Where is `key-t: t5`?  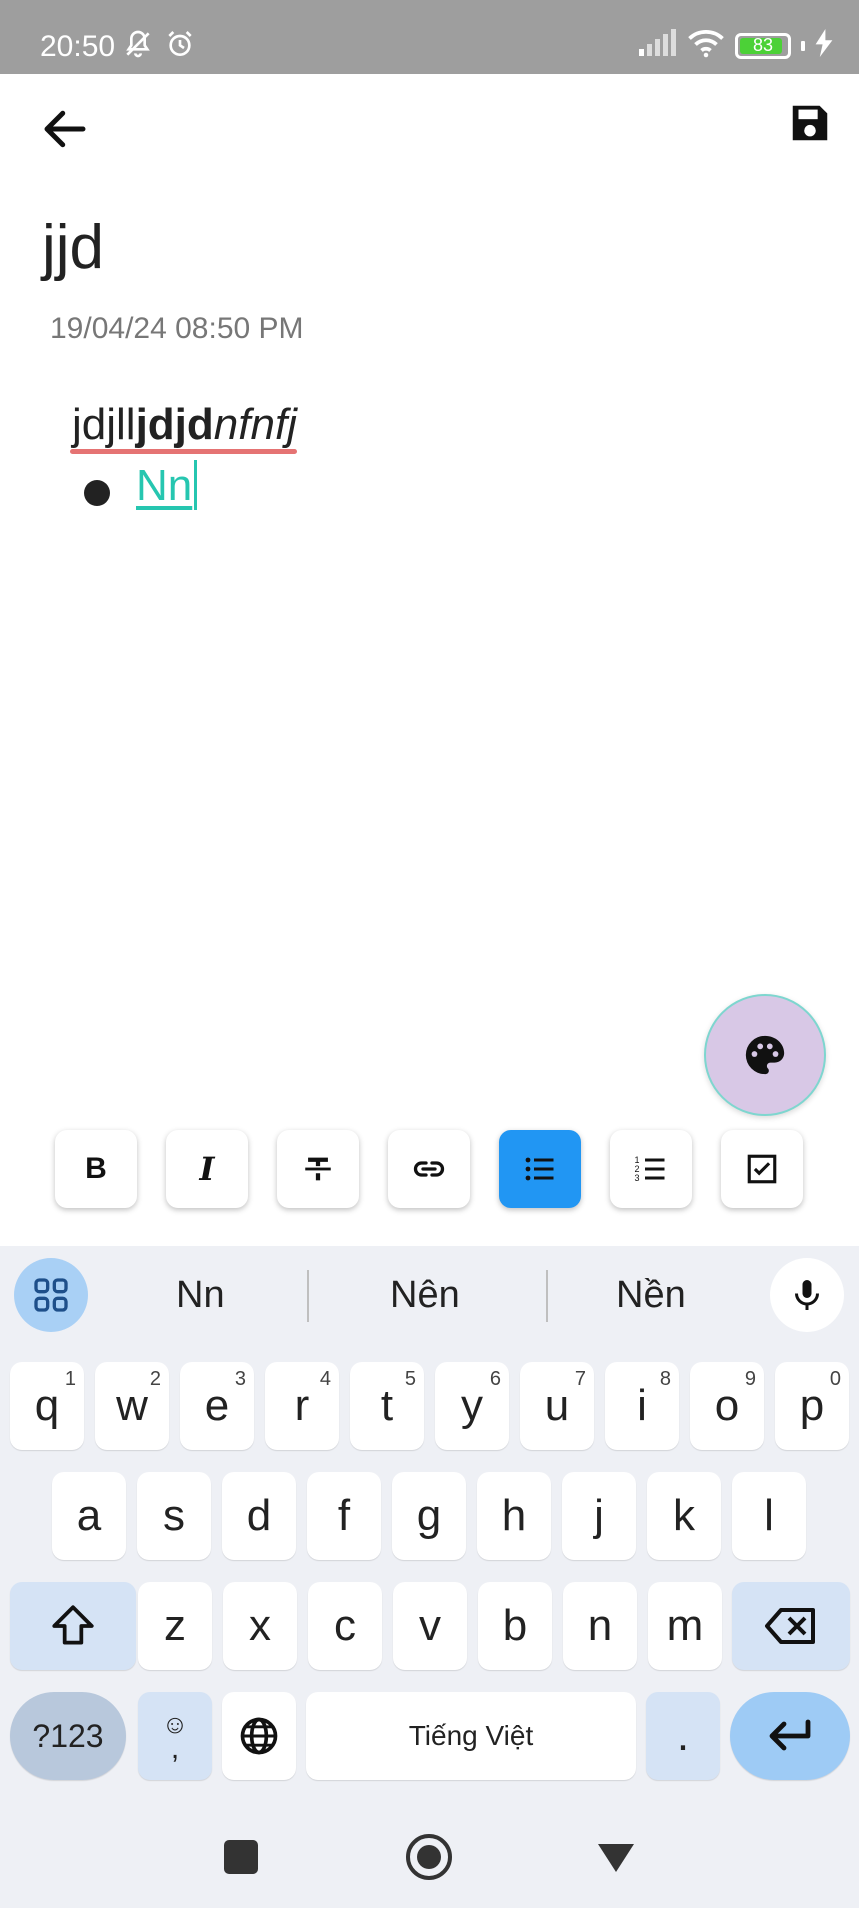 key-t: t5 is located at coordinates (387, 1406).